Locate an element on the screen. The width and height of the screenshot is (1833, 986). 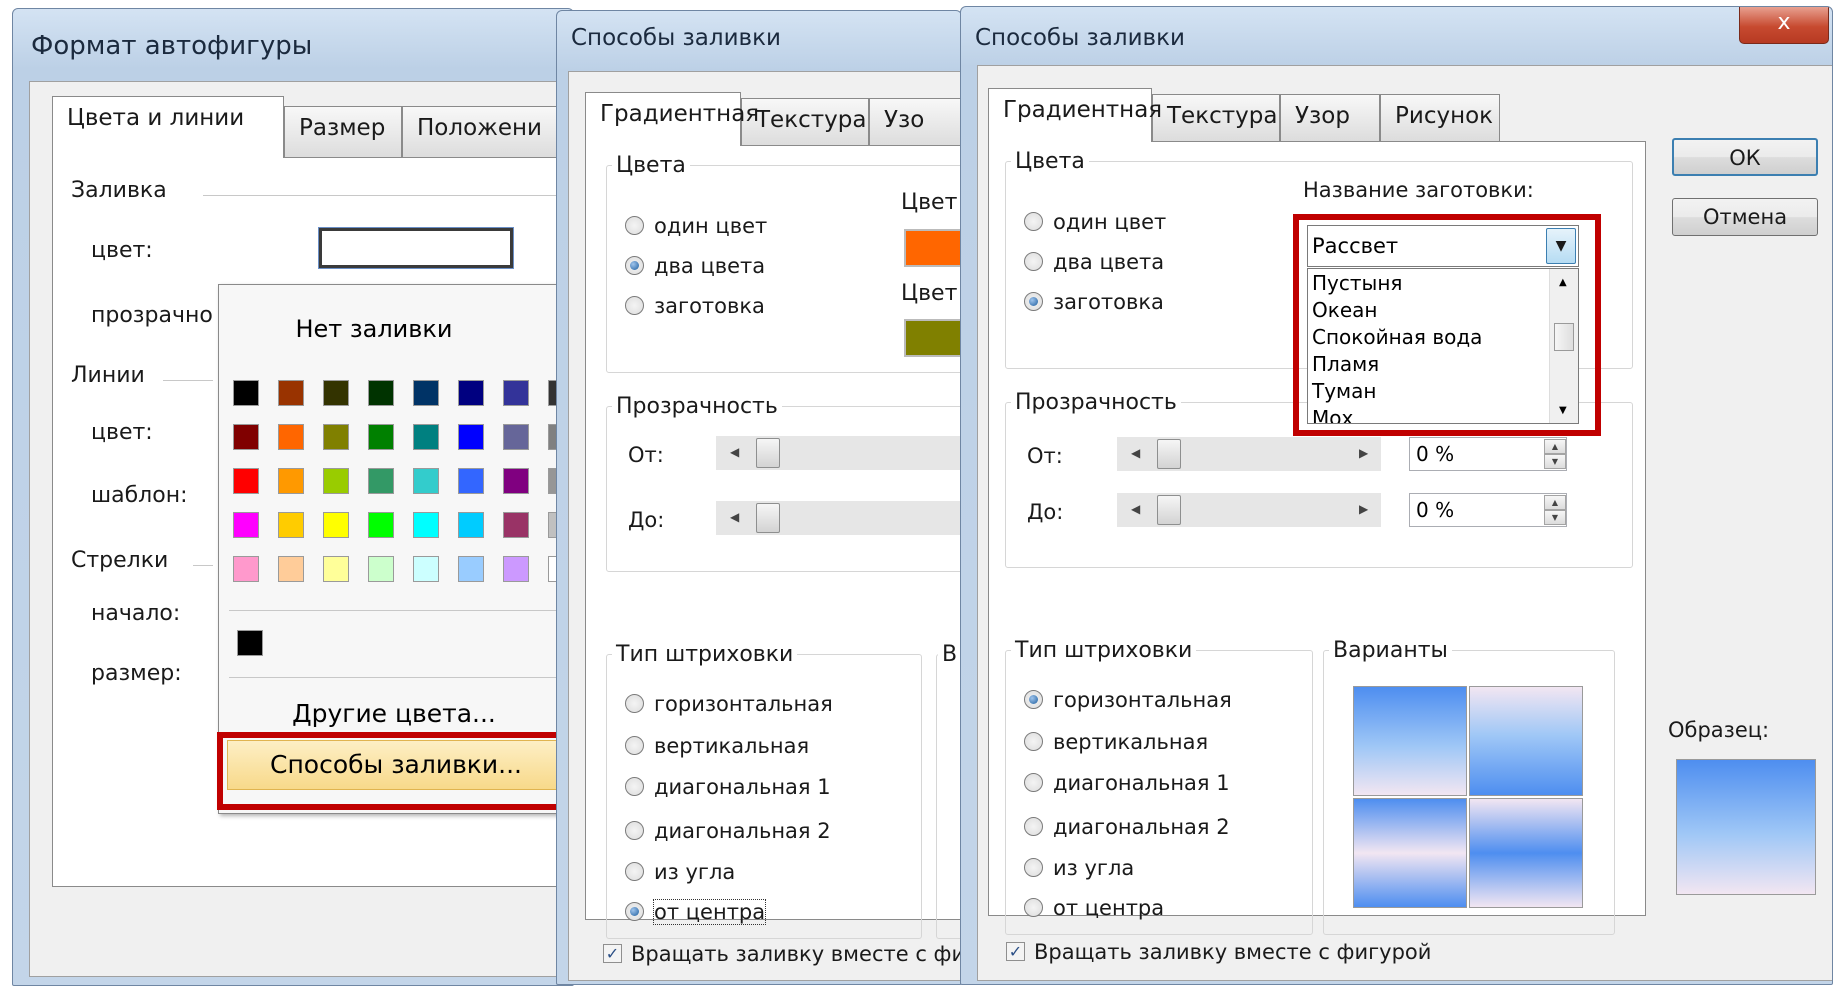
from-slider: ◀ ▶ is located at coordinates (1249, 454).